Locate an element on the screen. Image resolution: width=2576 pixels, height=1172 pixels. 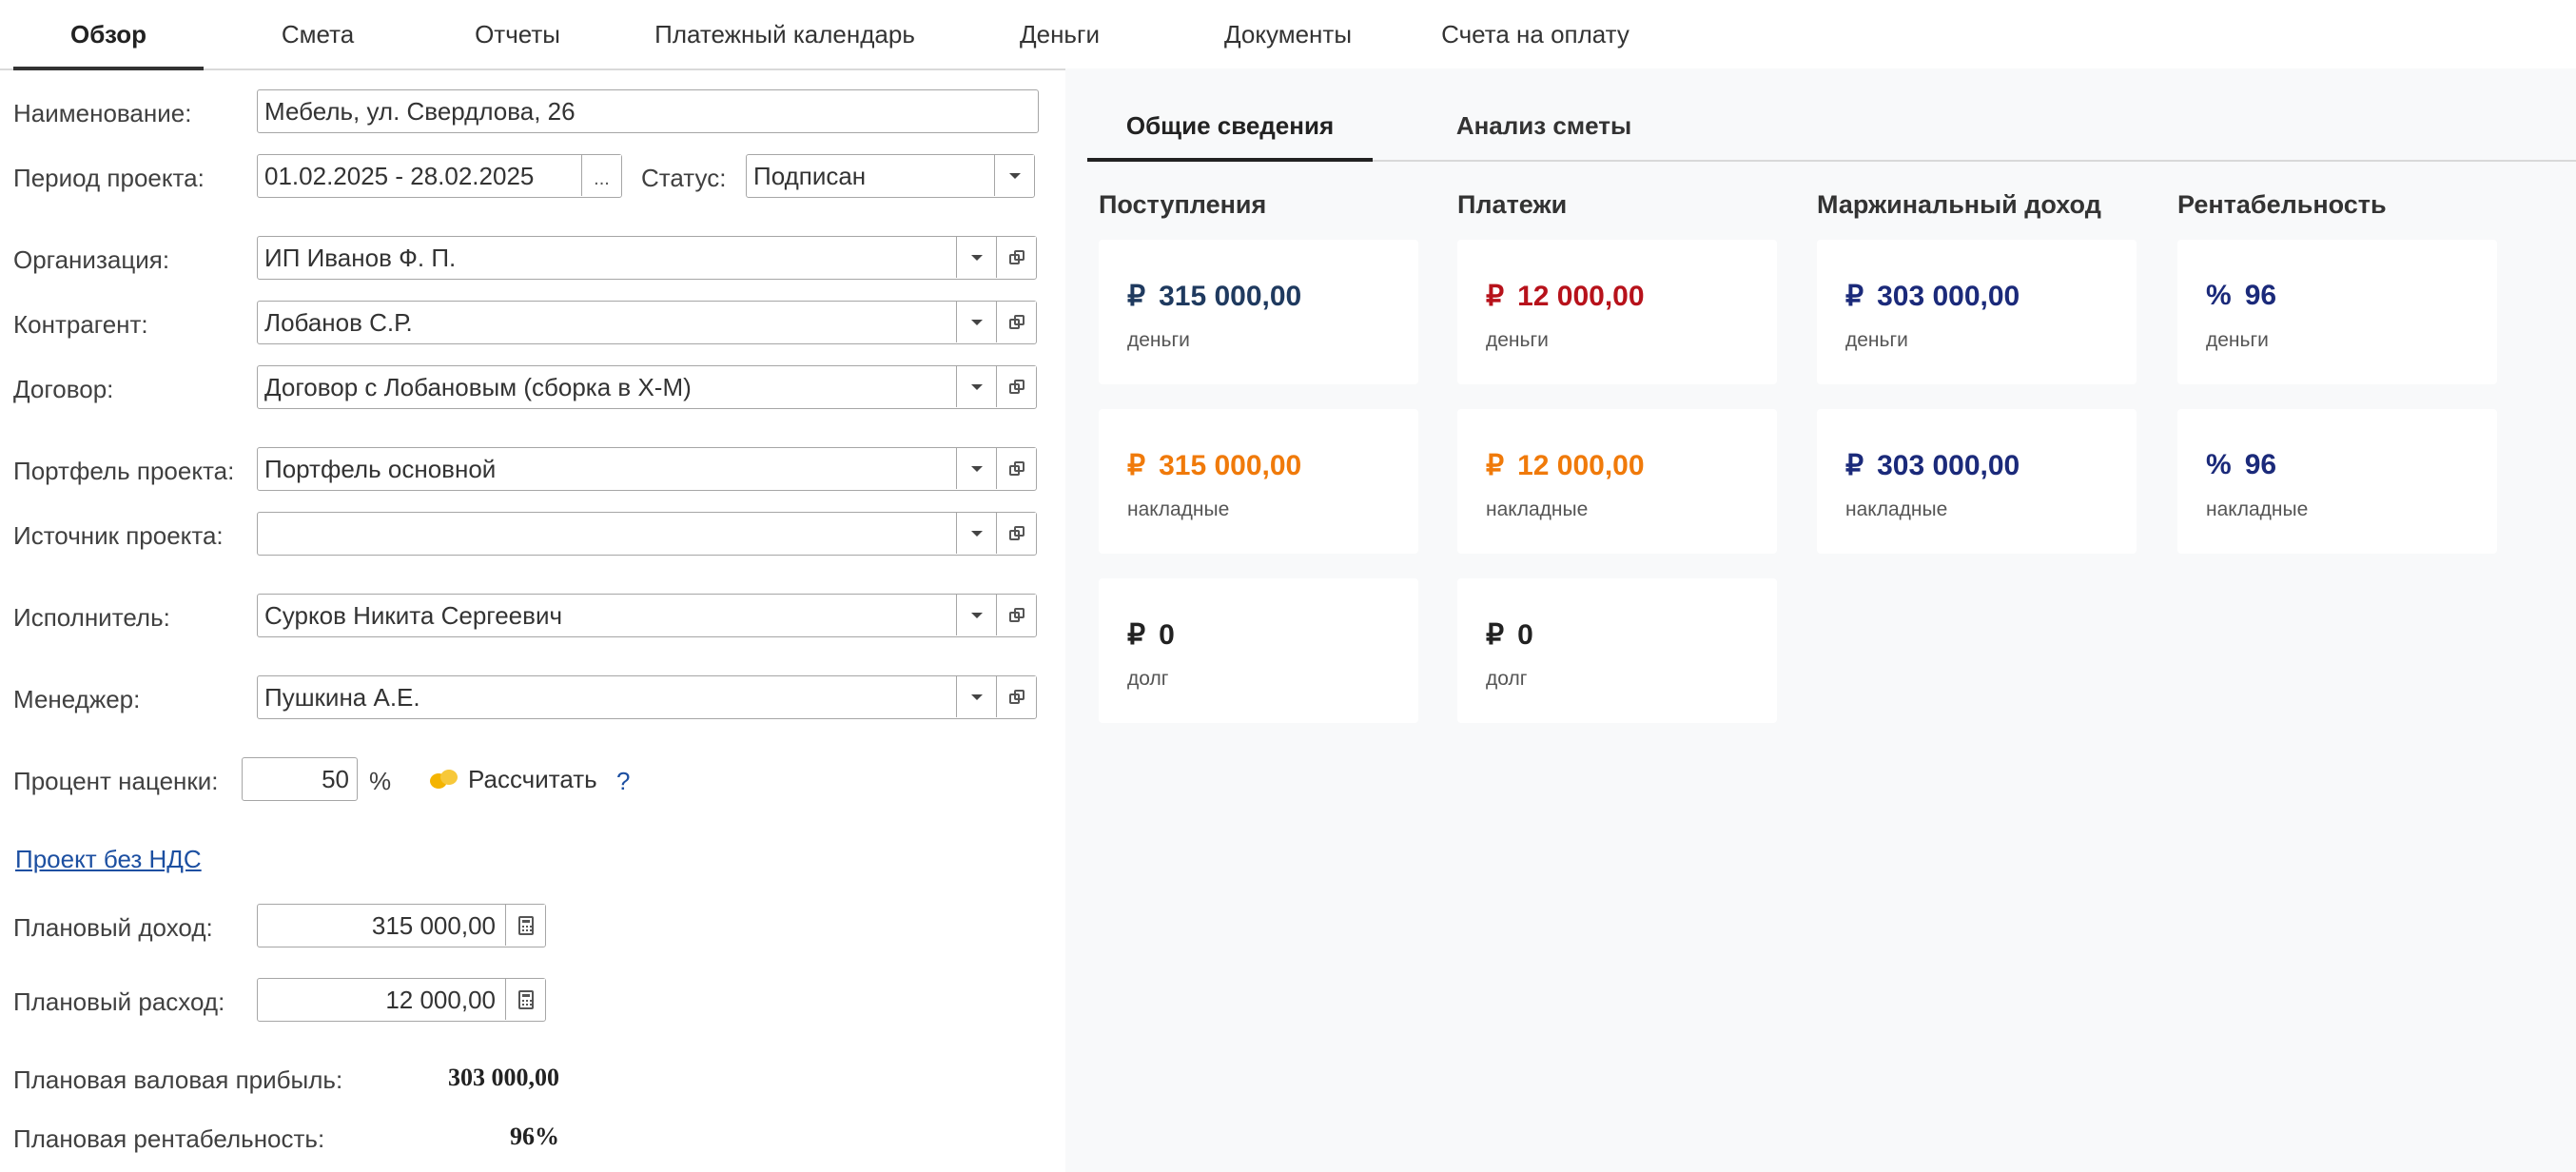
executor-field: Сурков Никита Сергеевич is located at coordinates (647, 615).